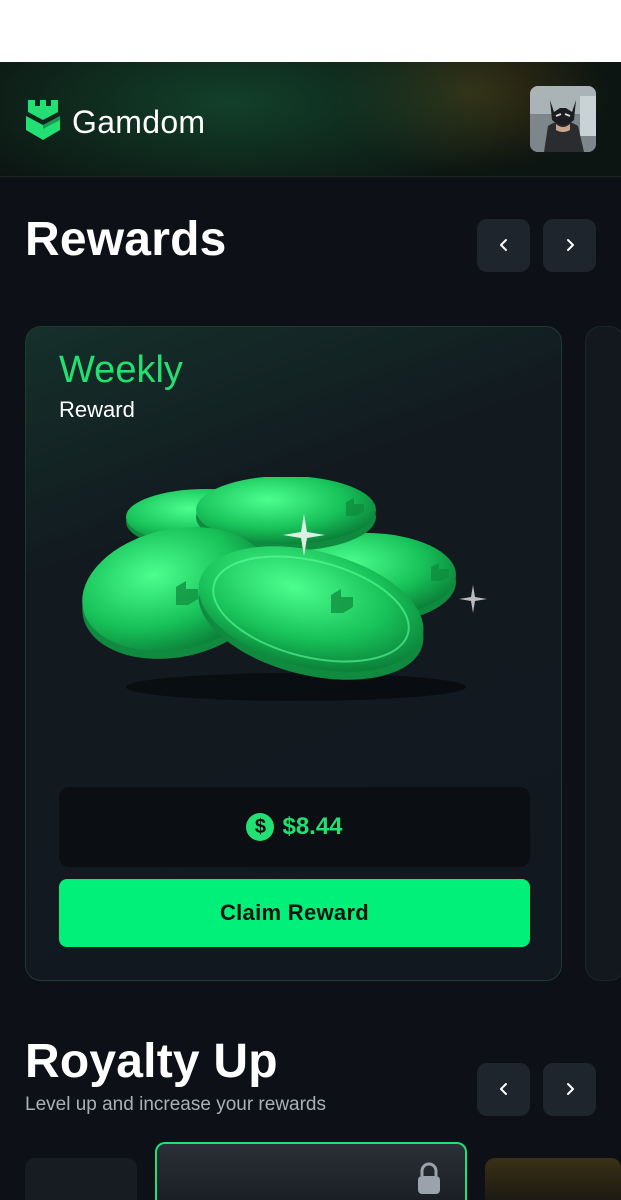 This screenshot has height=1200, width=621. Describe the element at coordinates (429, 1180) in the screenshot. I see `lock-icon` at that location.